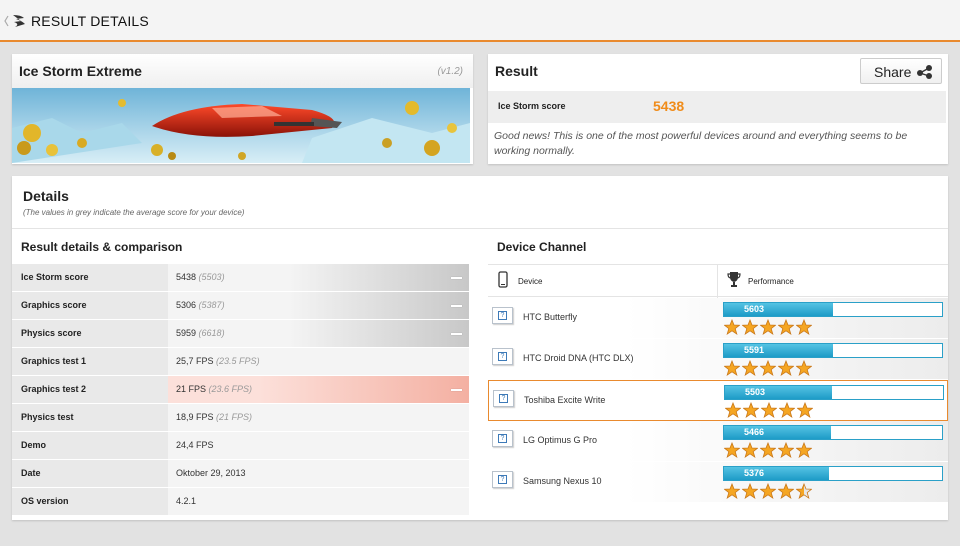 The image size is (960, 546). What do you see at coordinates (562, 481) in the screenshot?
I see `device-name: Samsung Nexus 10` at bounding box center [562, 481].